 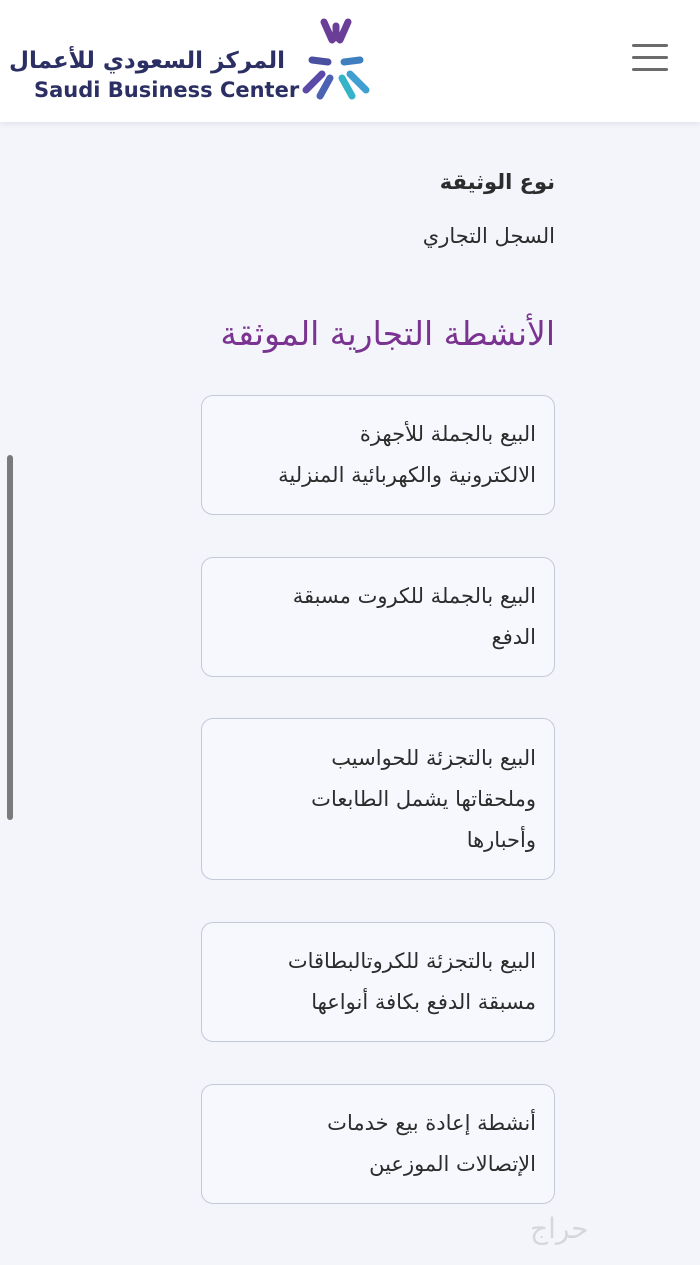 What do you see at coordinates (423, 798) in the screenshot?
I see `activity-text-line: وملحقاتها يشمل الطابعات` at bounding box center [423, 798].